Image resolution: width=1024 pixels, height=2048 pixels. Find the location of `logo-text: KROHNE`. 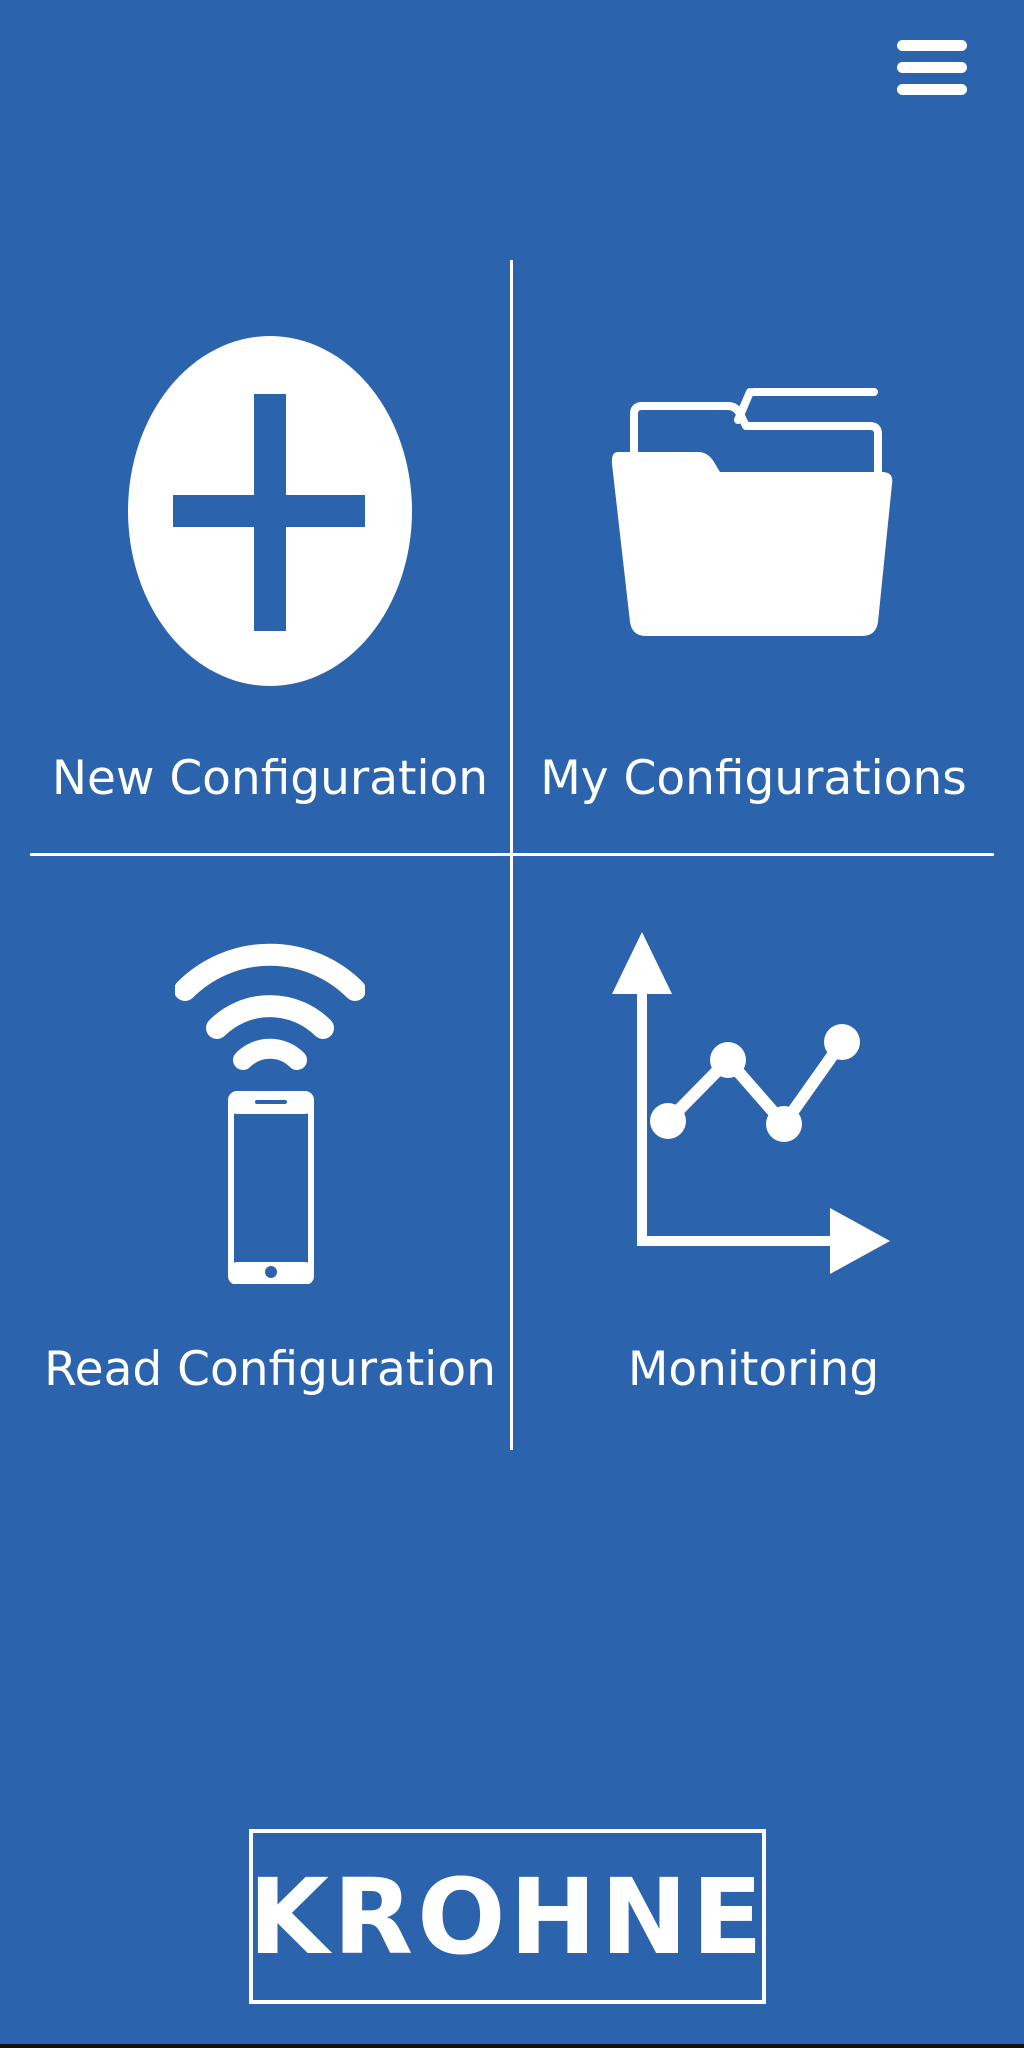

logo-text: KROHNE is located at coordinates (507, 1916).